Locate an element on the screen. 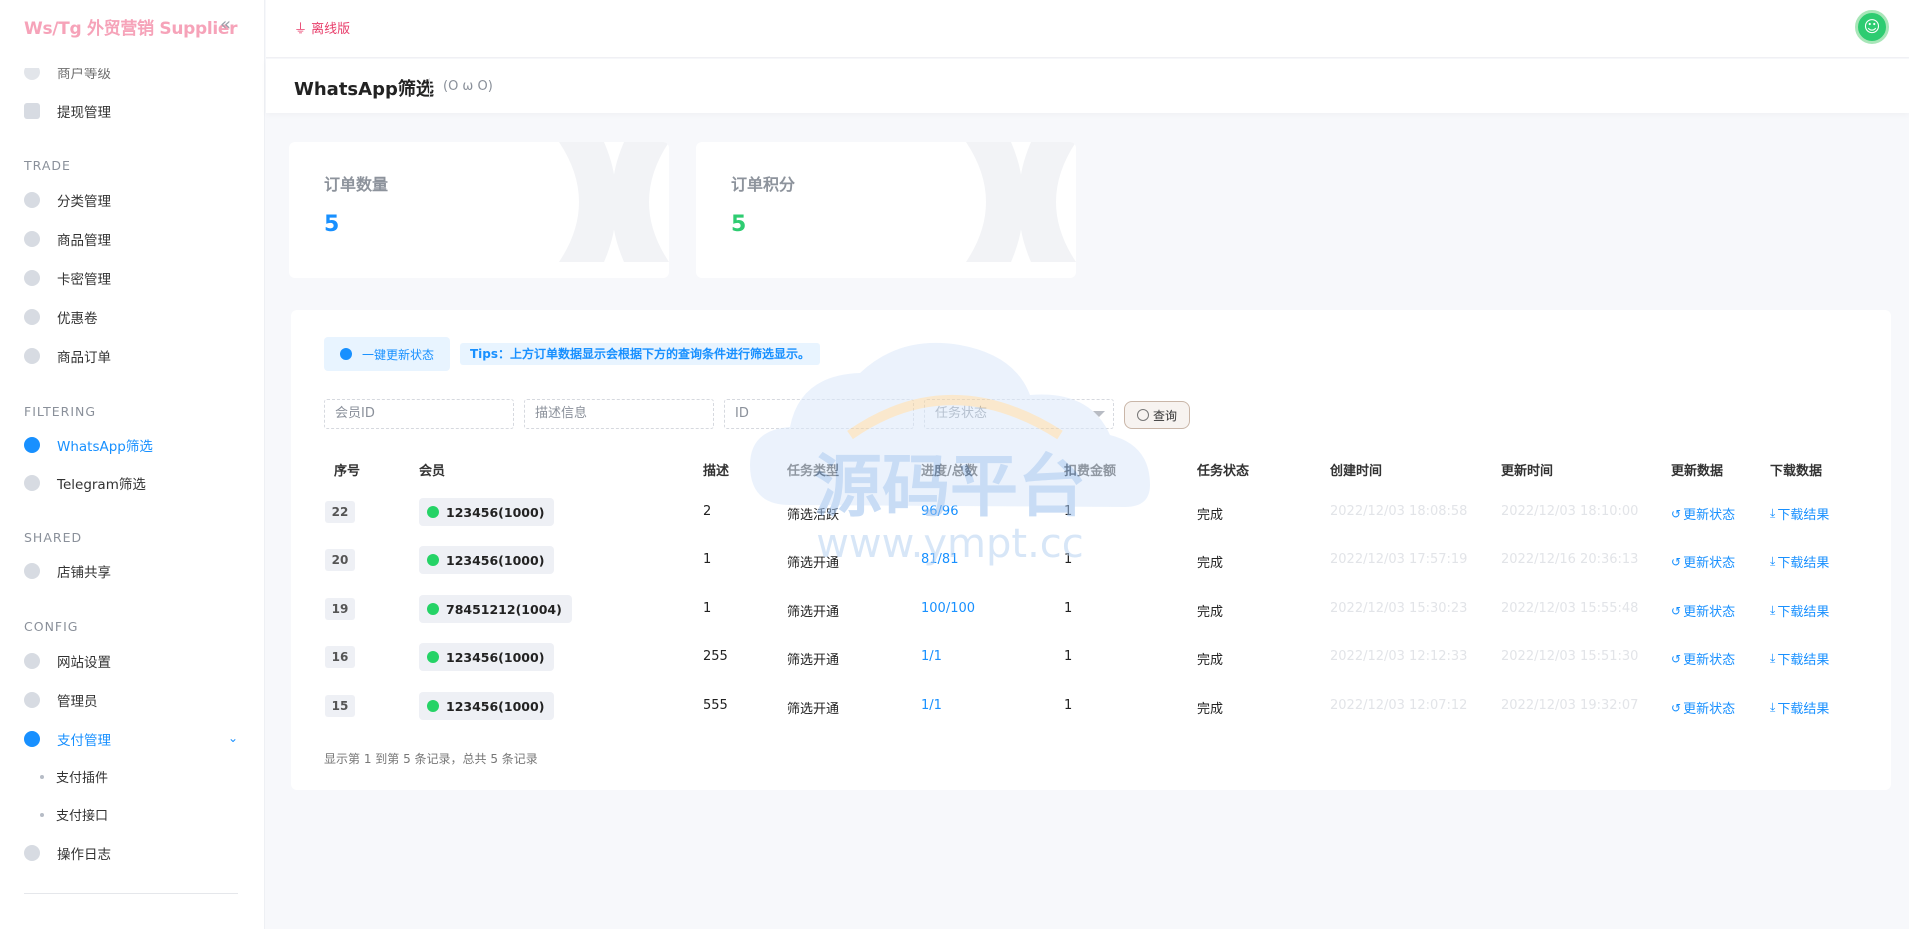  row-id-badge: 20 is located at coordinates (340, 560).